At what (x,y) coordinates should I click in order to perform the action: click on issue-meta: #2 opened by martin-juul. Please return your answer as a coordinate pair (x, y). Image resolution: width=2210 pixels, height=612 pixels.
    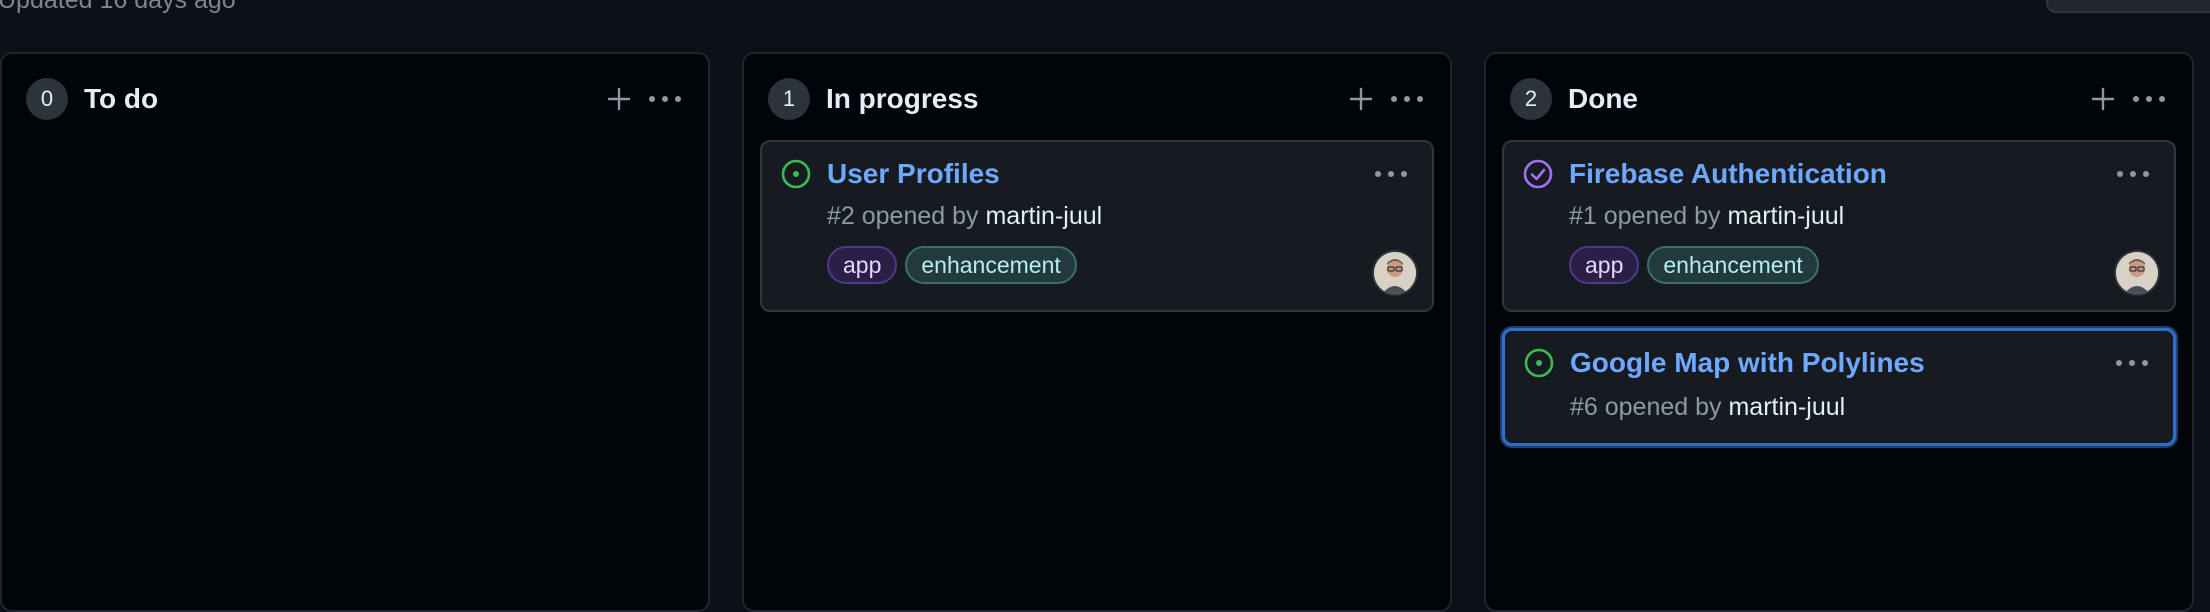
    Looking at the image, I should click on (964, 216).